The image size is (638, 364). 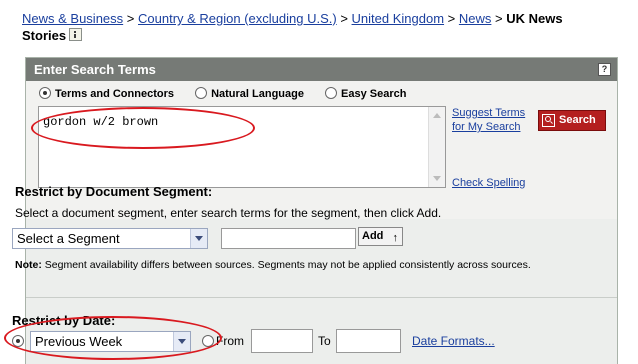 I want to click on breadcrumb-current-line2: Stories, so click(x=44, y=35).